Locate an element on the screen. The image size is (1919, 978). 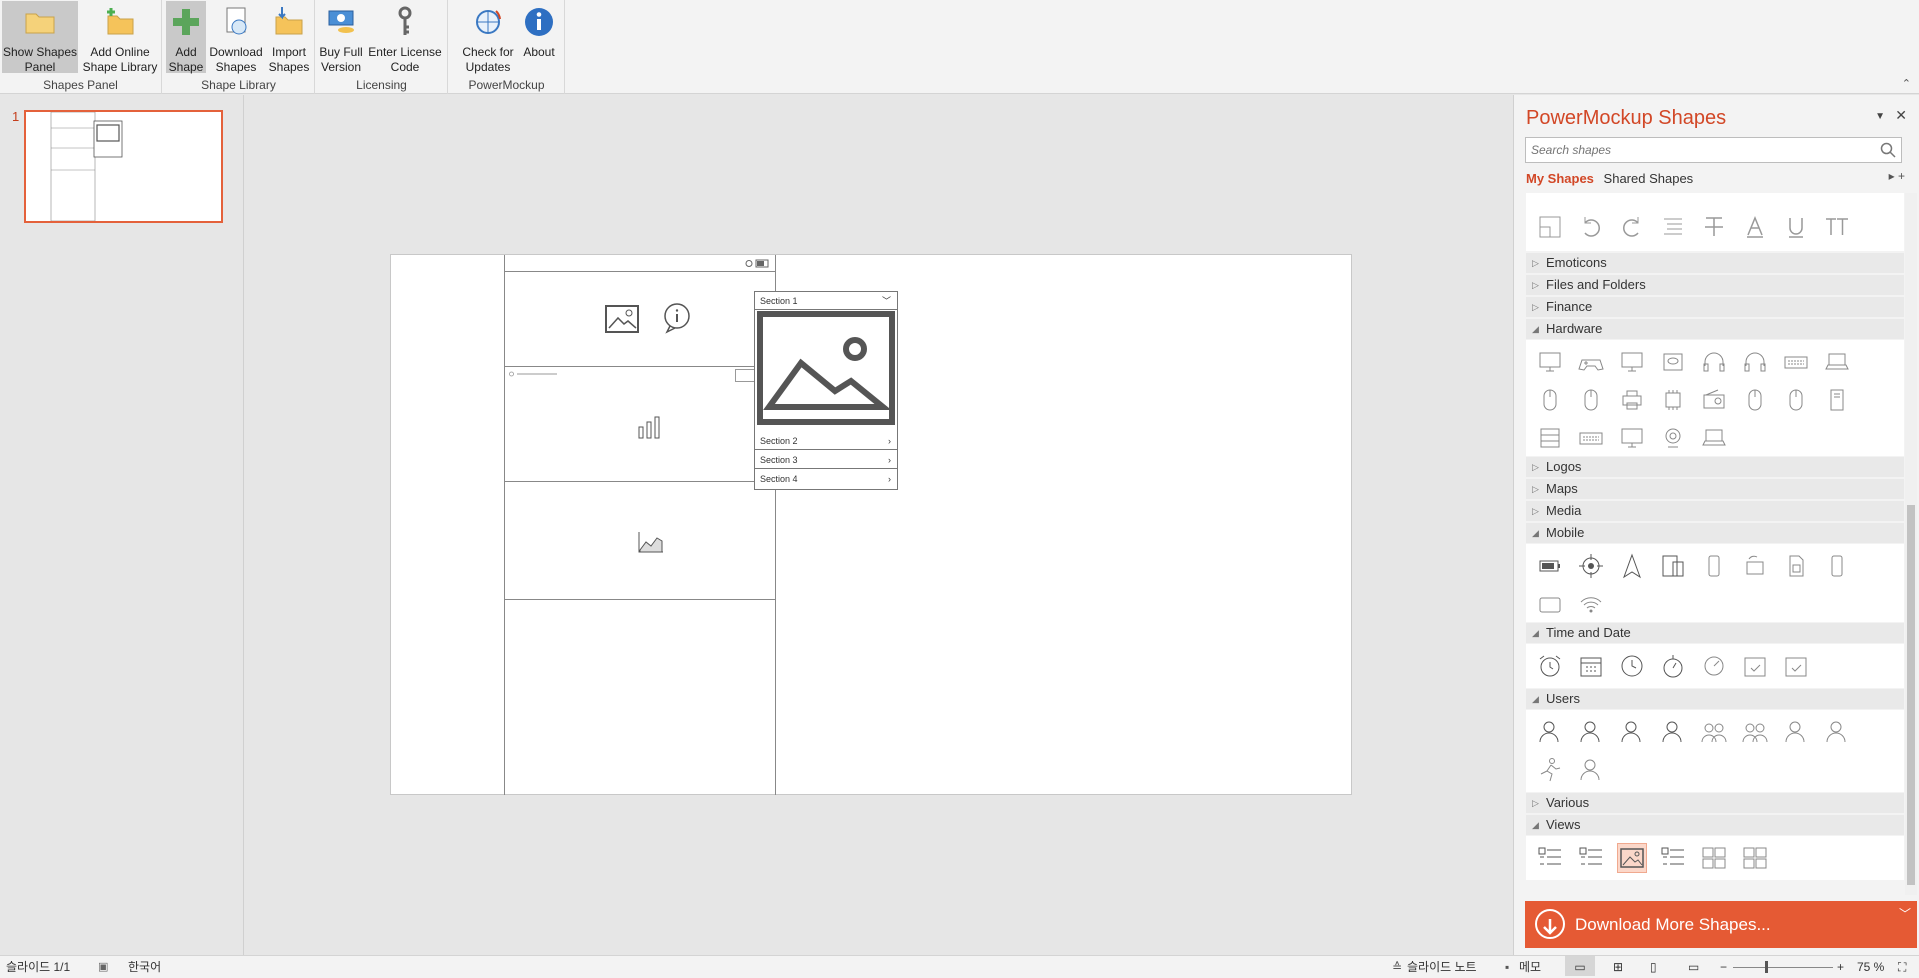
calendar-map-icon is located at coordinates (1755, 666).